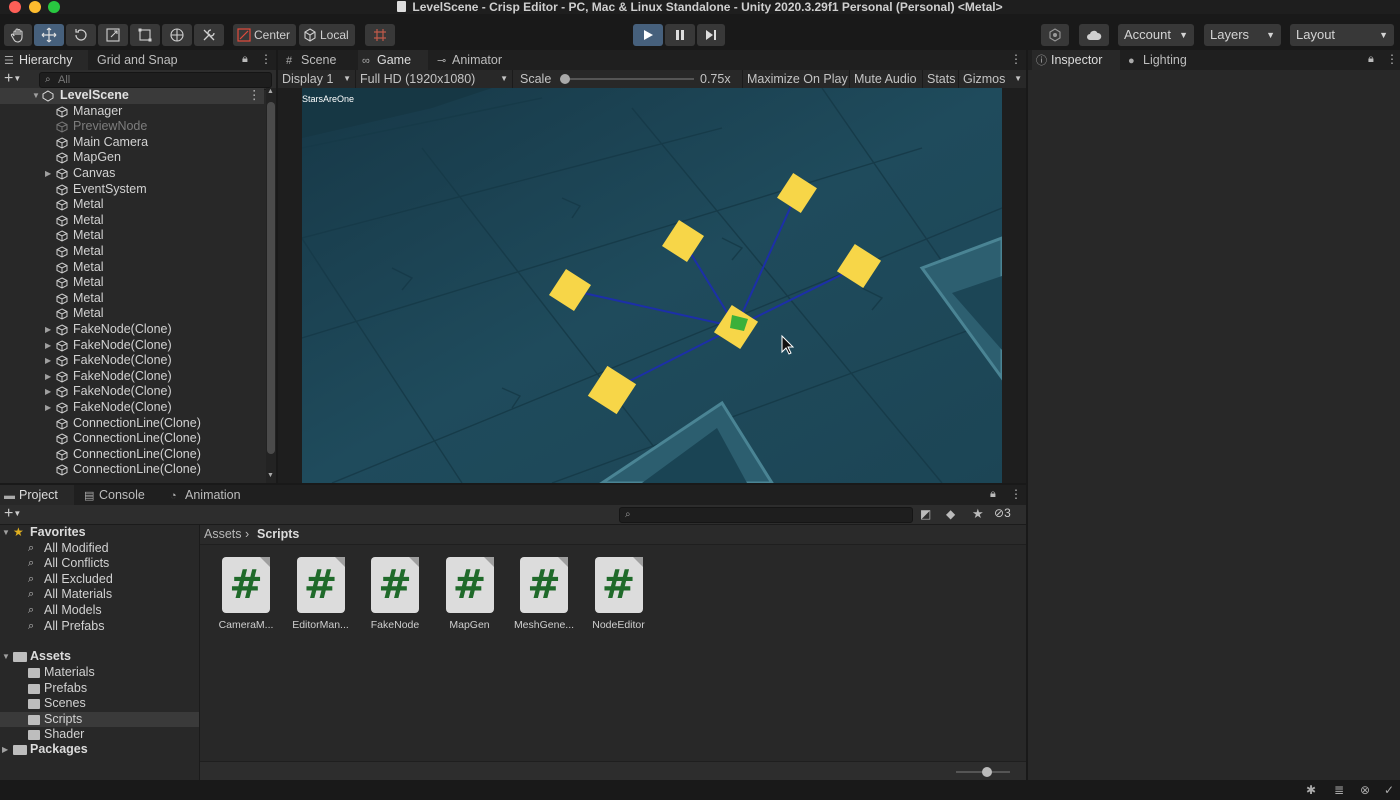 This screenshot has width=1400, height=800. Describe the element at coordinates (99, 750) in the screenshot. I see `packages-row: ▶ Packages` at that location.